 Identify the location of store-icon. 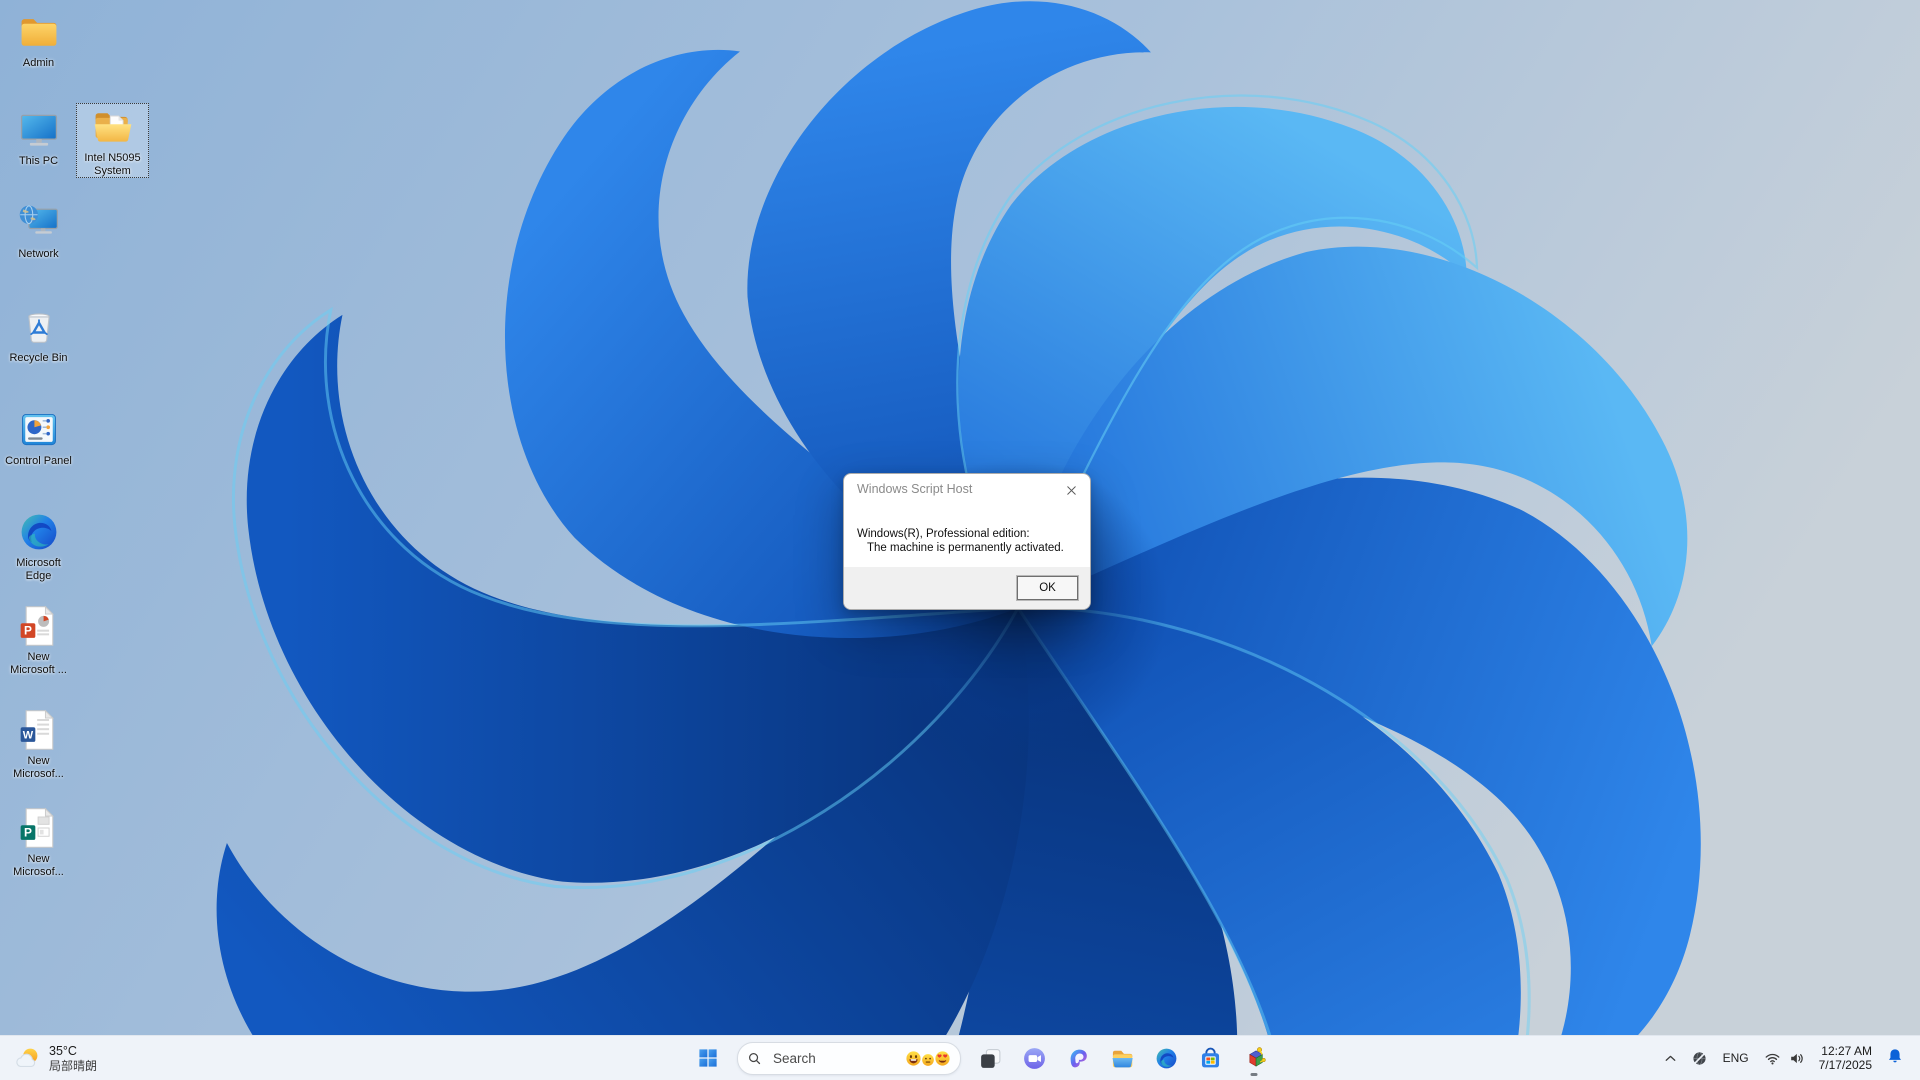
(1210, 1058).